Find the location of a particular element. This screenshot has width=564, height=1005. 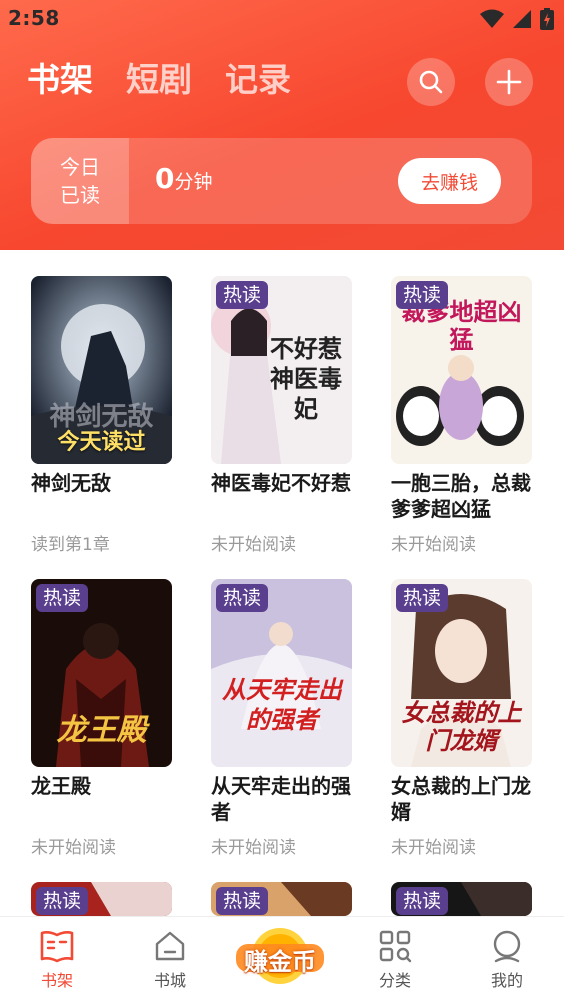

tab-short-drama: 短剧 is located at coordinates (159, 80).